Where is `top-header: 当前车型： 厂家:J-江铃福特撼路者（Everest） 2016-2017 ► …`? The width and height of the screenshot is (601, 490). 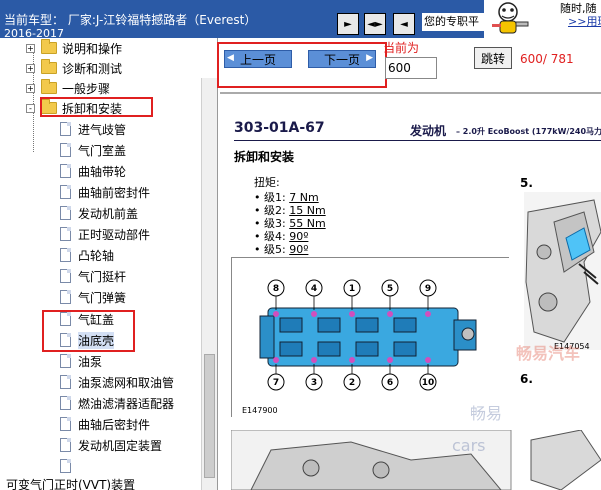
top-header: 当前车型： 厂家:J-江铃福特撼路者（Everest） 2016-2017 ► … is located at coordinates (300, 20).